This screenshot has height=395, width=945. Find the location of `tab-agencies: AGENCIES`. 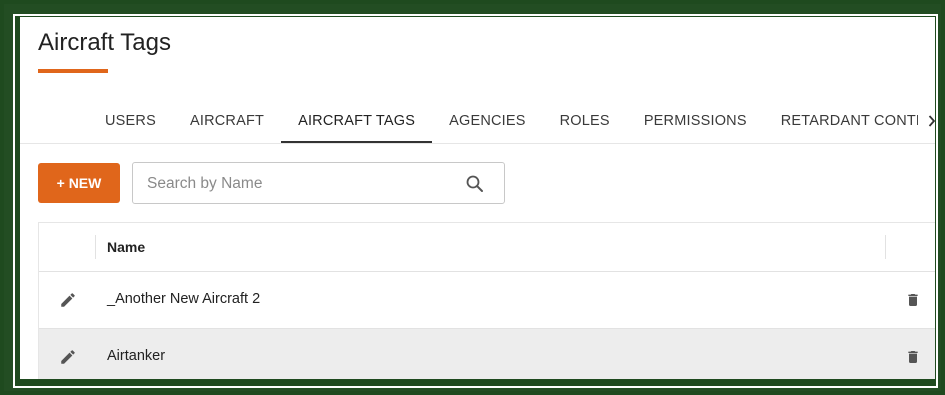

tab-agencies: AGENCIES is located at coordinates (487, 121).